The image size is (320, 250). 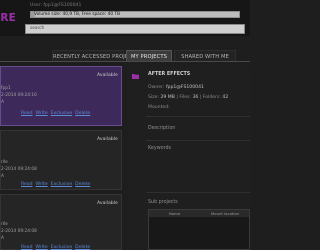 What do you see at coordinates (77, 14) in the screenshot?
I see `volume-usage-text: Volume size: 40,9 TB, Free space: 40 TB` at bounding box center [77, 14].